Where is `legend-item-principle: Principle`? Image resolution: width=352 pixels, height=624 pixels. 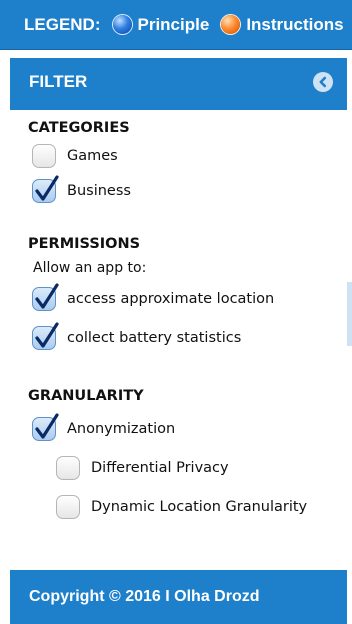 legend-item-principle: Principle is located at coordinates (173, 24).